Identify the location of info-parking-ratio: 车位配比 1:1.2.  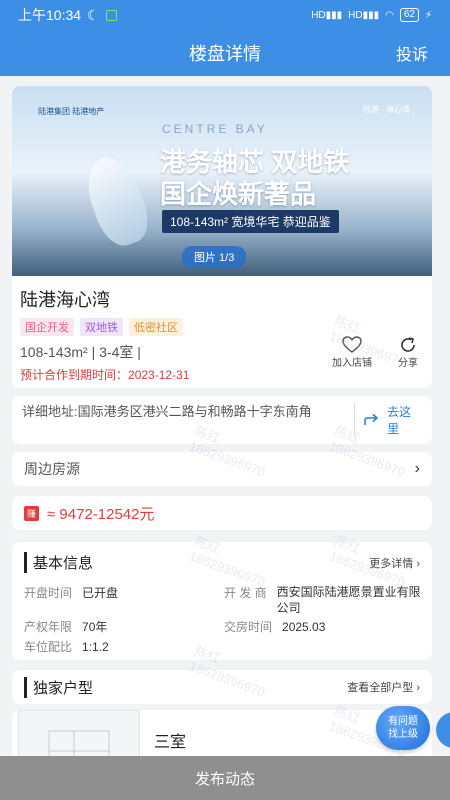
(66, 646).